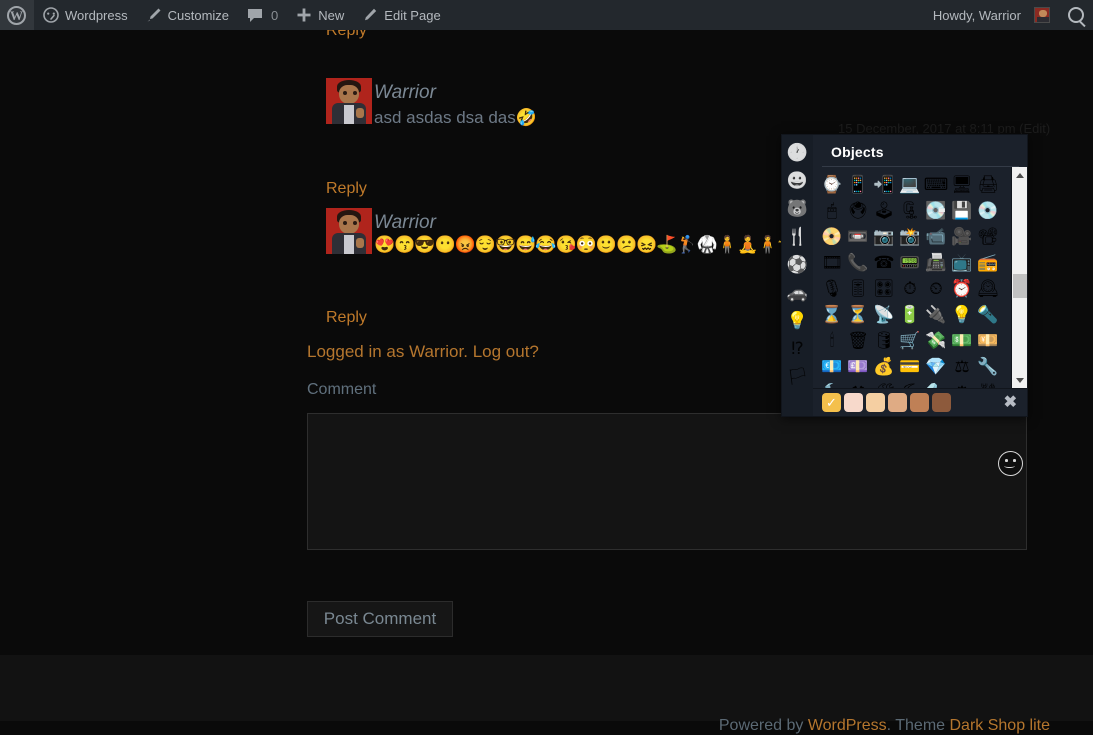  What do you see at coordinates (884, 184) in the screenshot?
I see `emoji-cell: 📲` at bounding box center [884, 184].